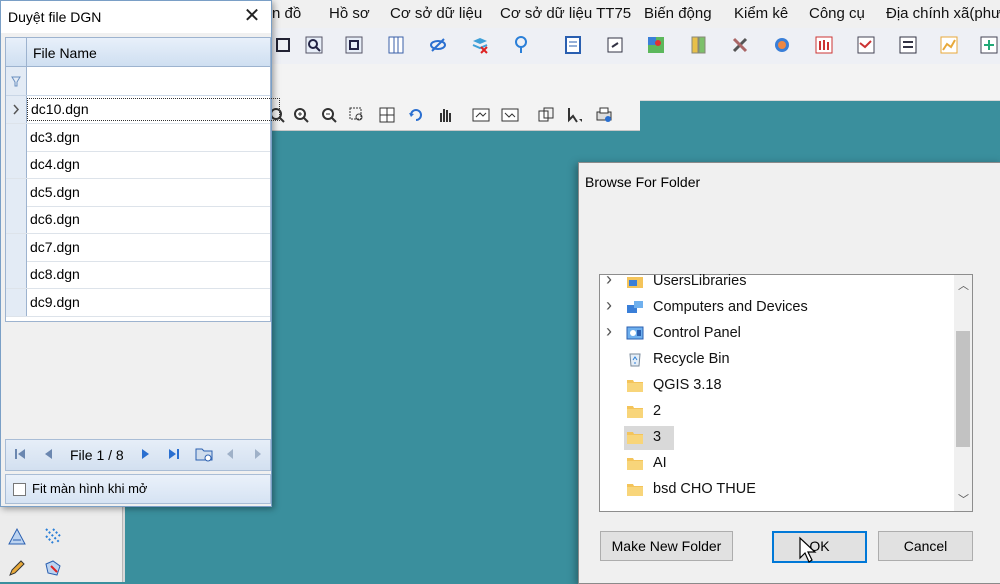 The image size is (1000, 584). I want to click on map-icon, so click(656, 45).